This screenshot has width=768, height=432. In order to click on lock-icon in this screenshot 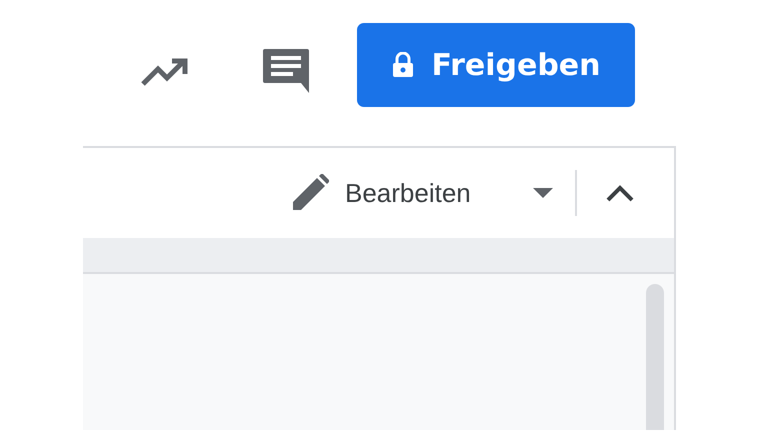, I will do `click(403, 65)`.